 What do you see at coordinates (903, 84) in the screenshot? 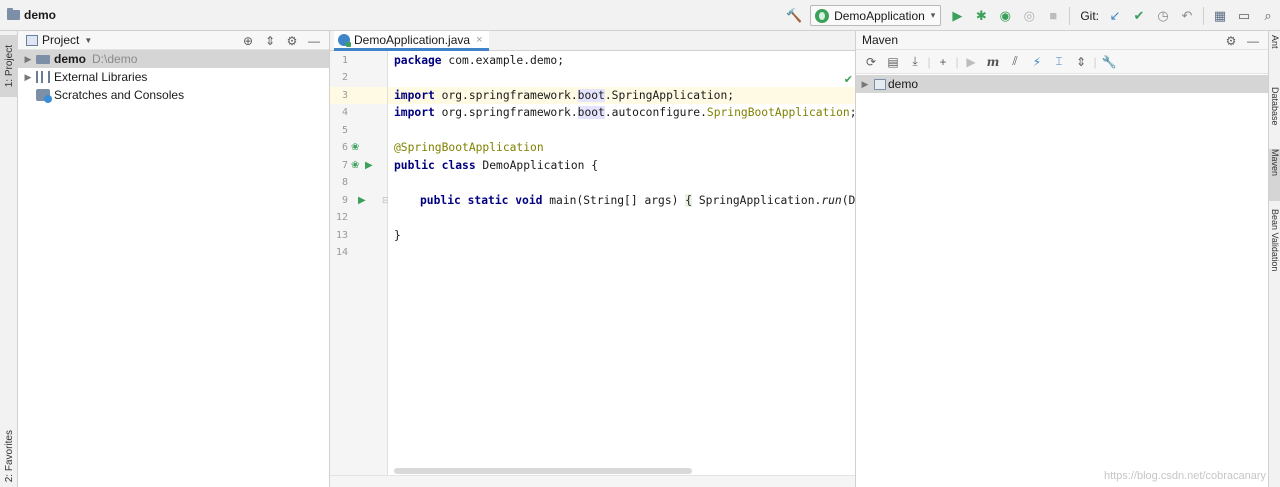
I see `maven-tree-item-label: demo` at bounding box center [903, 84].